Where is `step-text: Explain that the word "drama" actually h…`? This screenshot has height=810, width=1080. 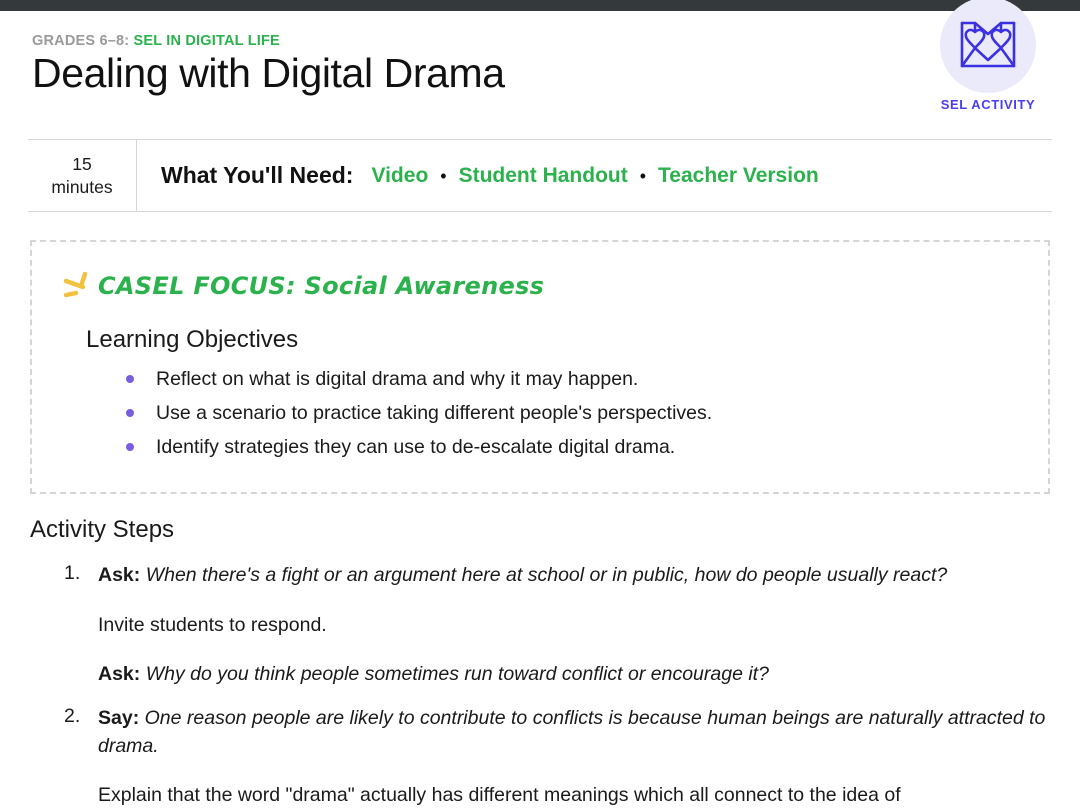
step-text: Explain that the word "drama" actually h… is located at coordinates (499, 795).